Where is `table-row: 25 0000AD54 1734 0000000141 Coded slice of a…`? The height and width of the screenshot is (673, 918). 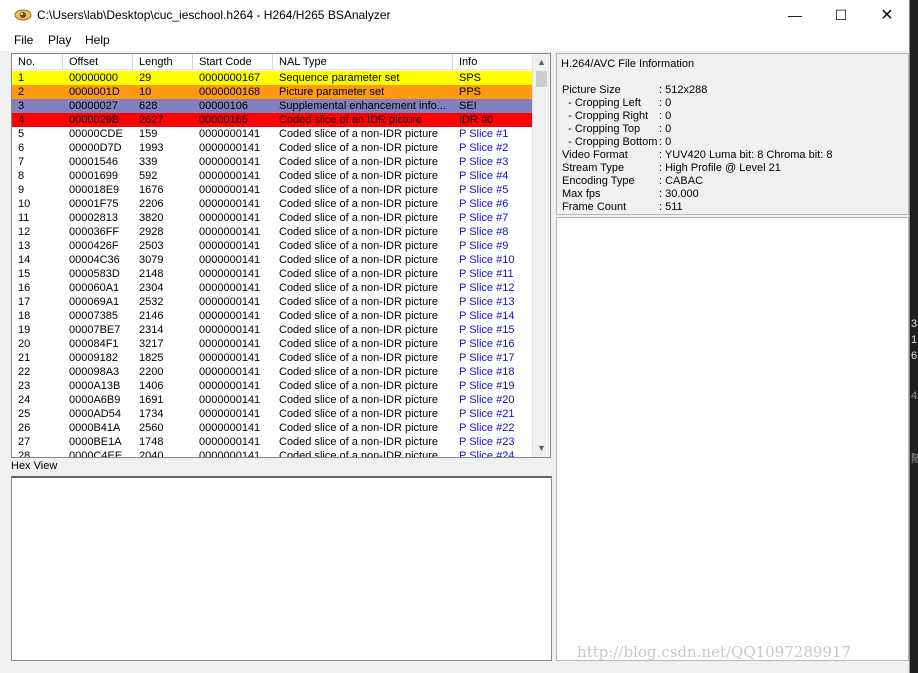
table-row: 25 0000AD54 1734 0000000141 Coded slice of a… is located at coordinates (273, 414).